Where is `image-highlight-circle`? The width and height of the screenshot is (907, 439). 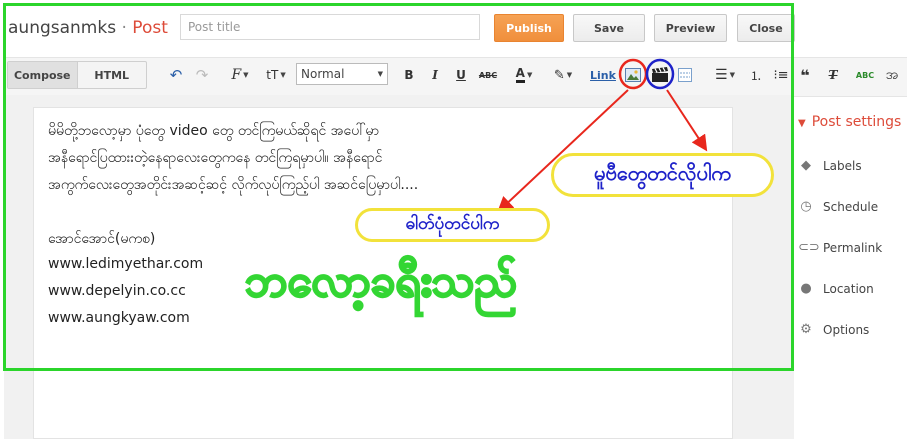
image-highlight-circle is located at coordinates (633, 74).